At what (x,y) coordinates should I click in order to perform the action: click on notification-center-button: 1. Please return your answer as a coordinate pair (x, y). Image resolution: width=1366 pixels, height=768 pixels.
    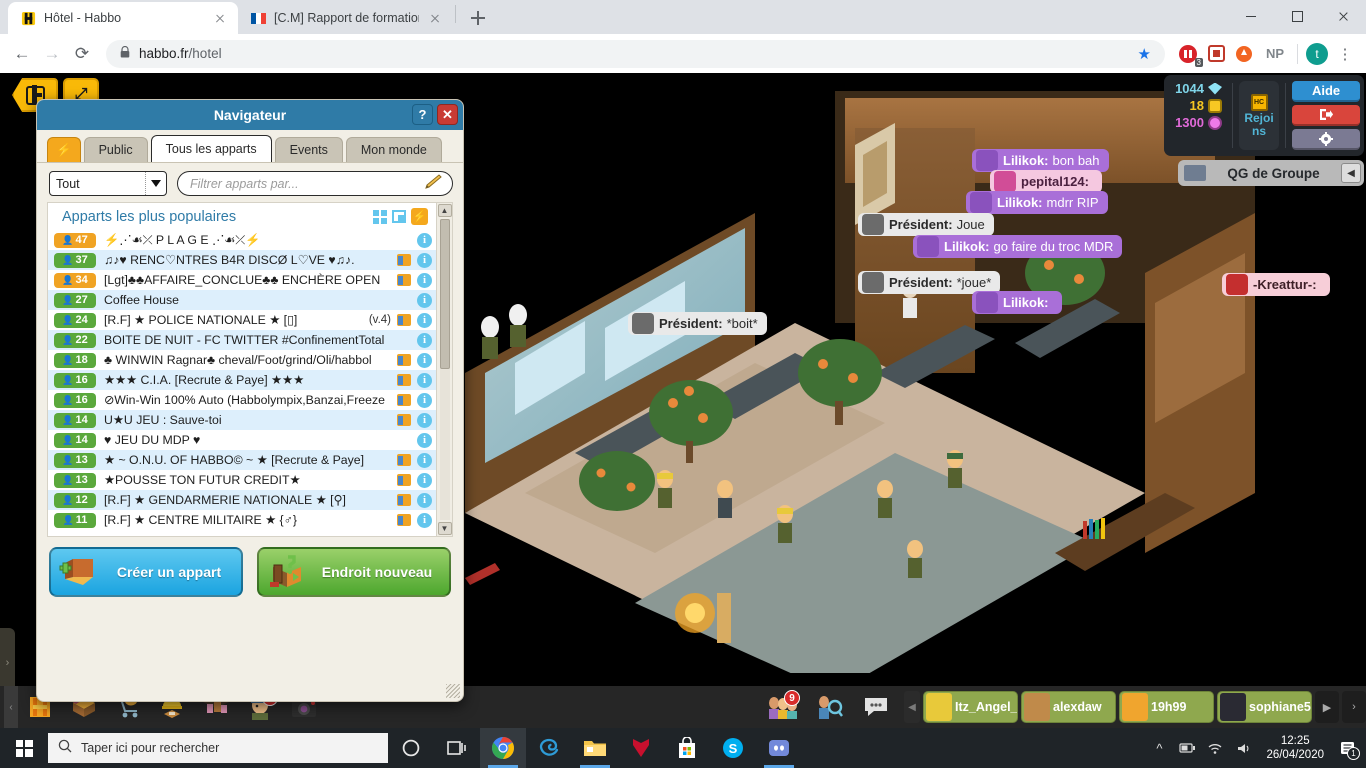
    Looking at the image, I should click on (1348, 748).